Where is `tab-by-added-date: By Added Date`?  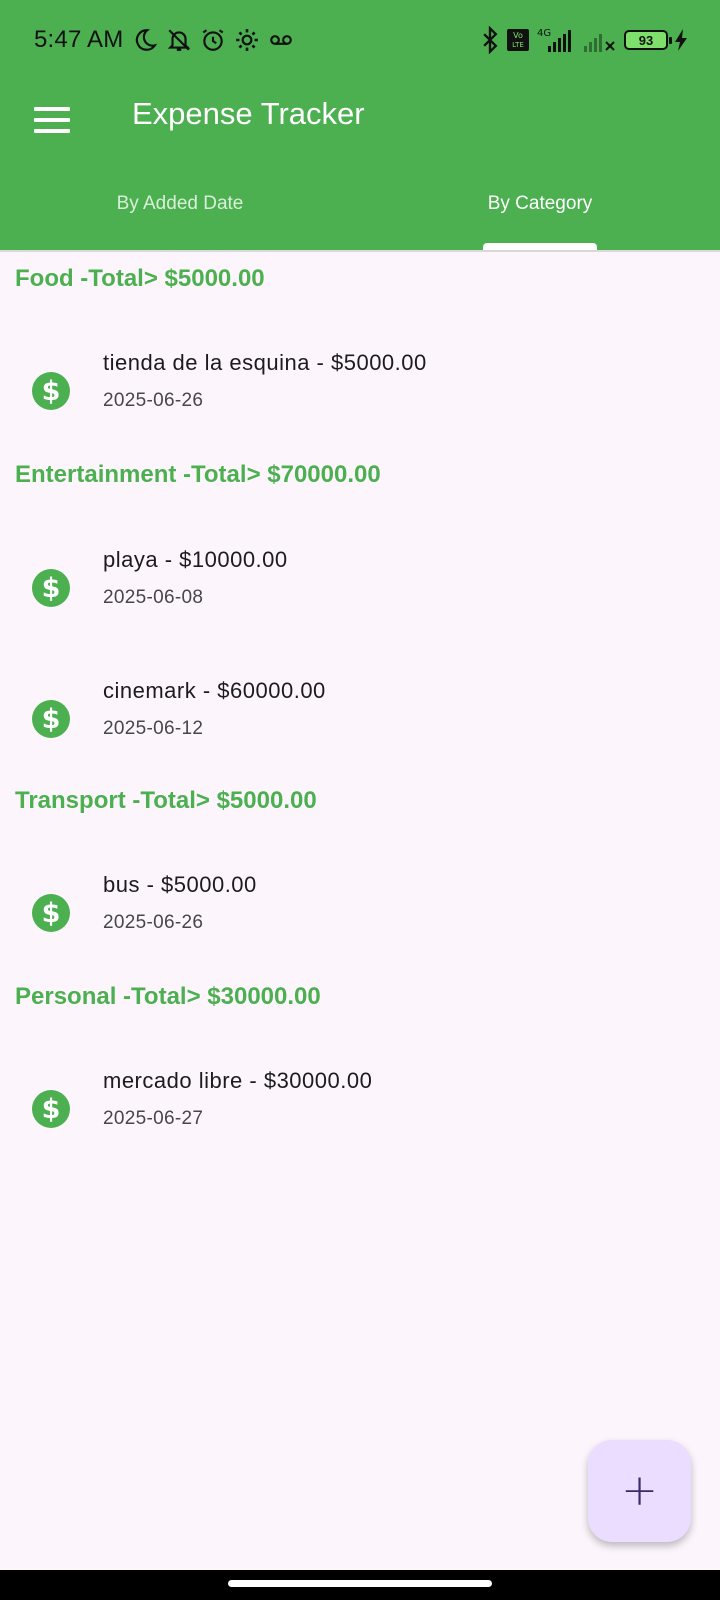
tab-by-added-date: By Added Date is located at coordinates (180, 212).